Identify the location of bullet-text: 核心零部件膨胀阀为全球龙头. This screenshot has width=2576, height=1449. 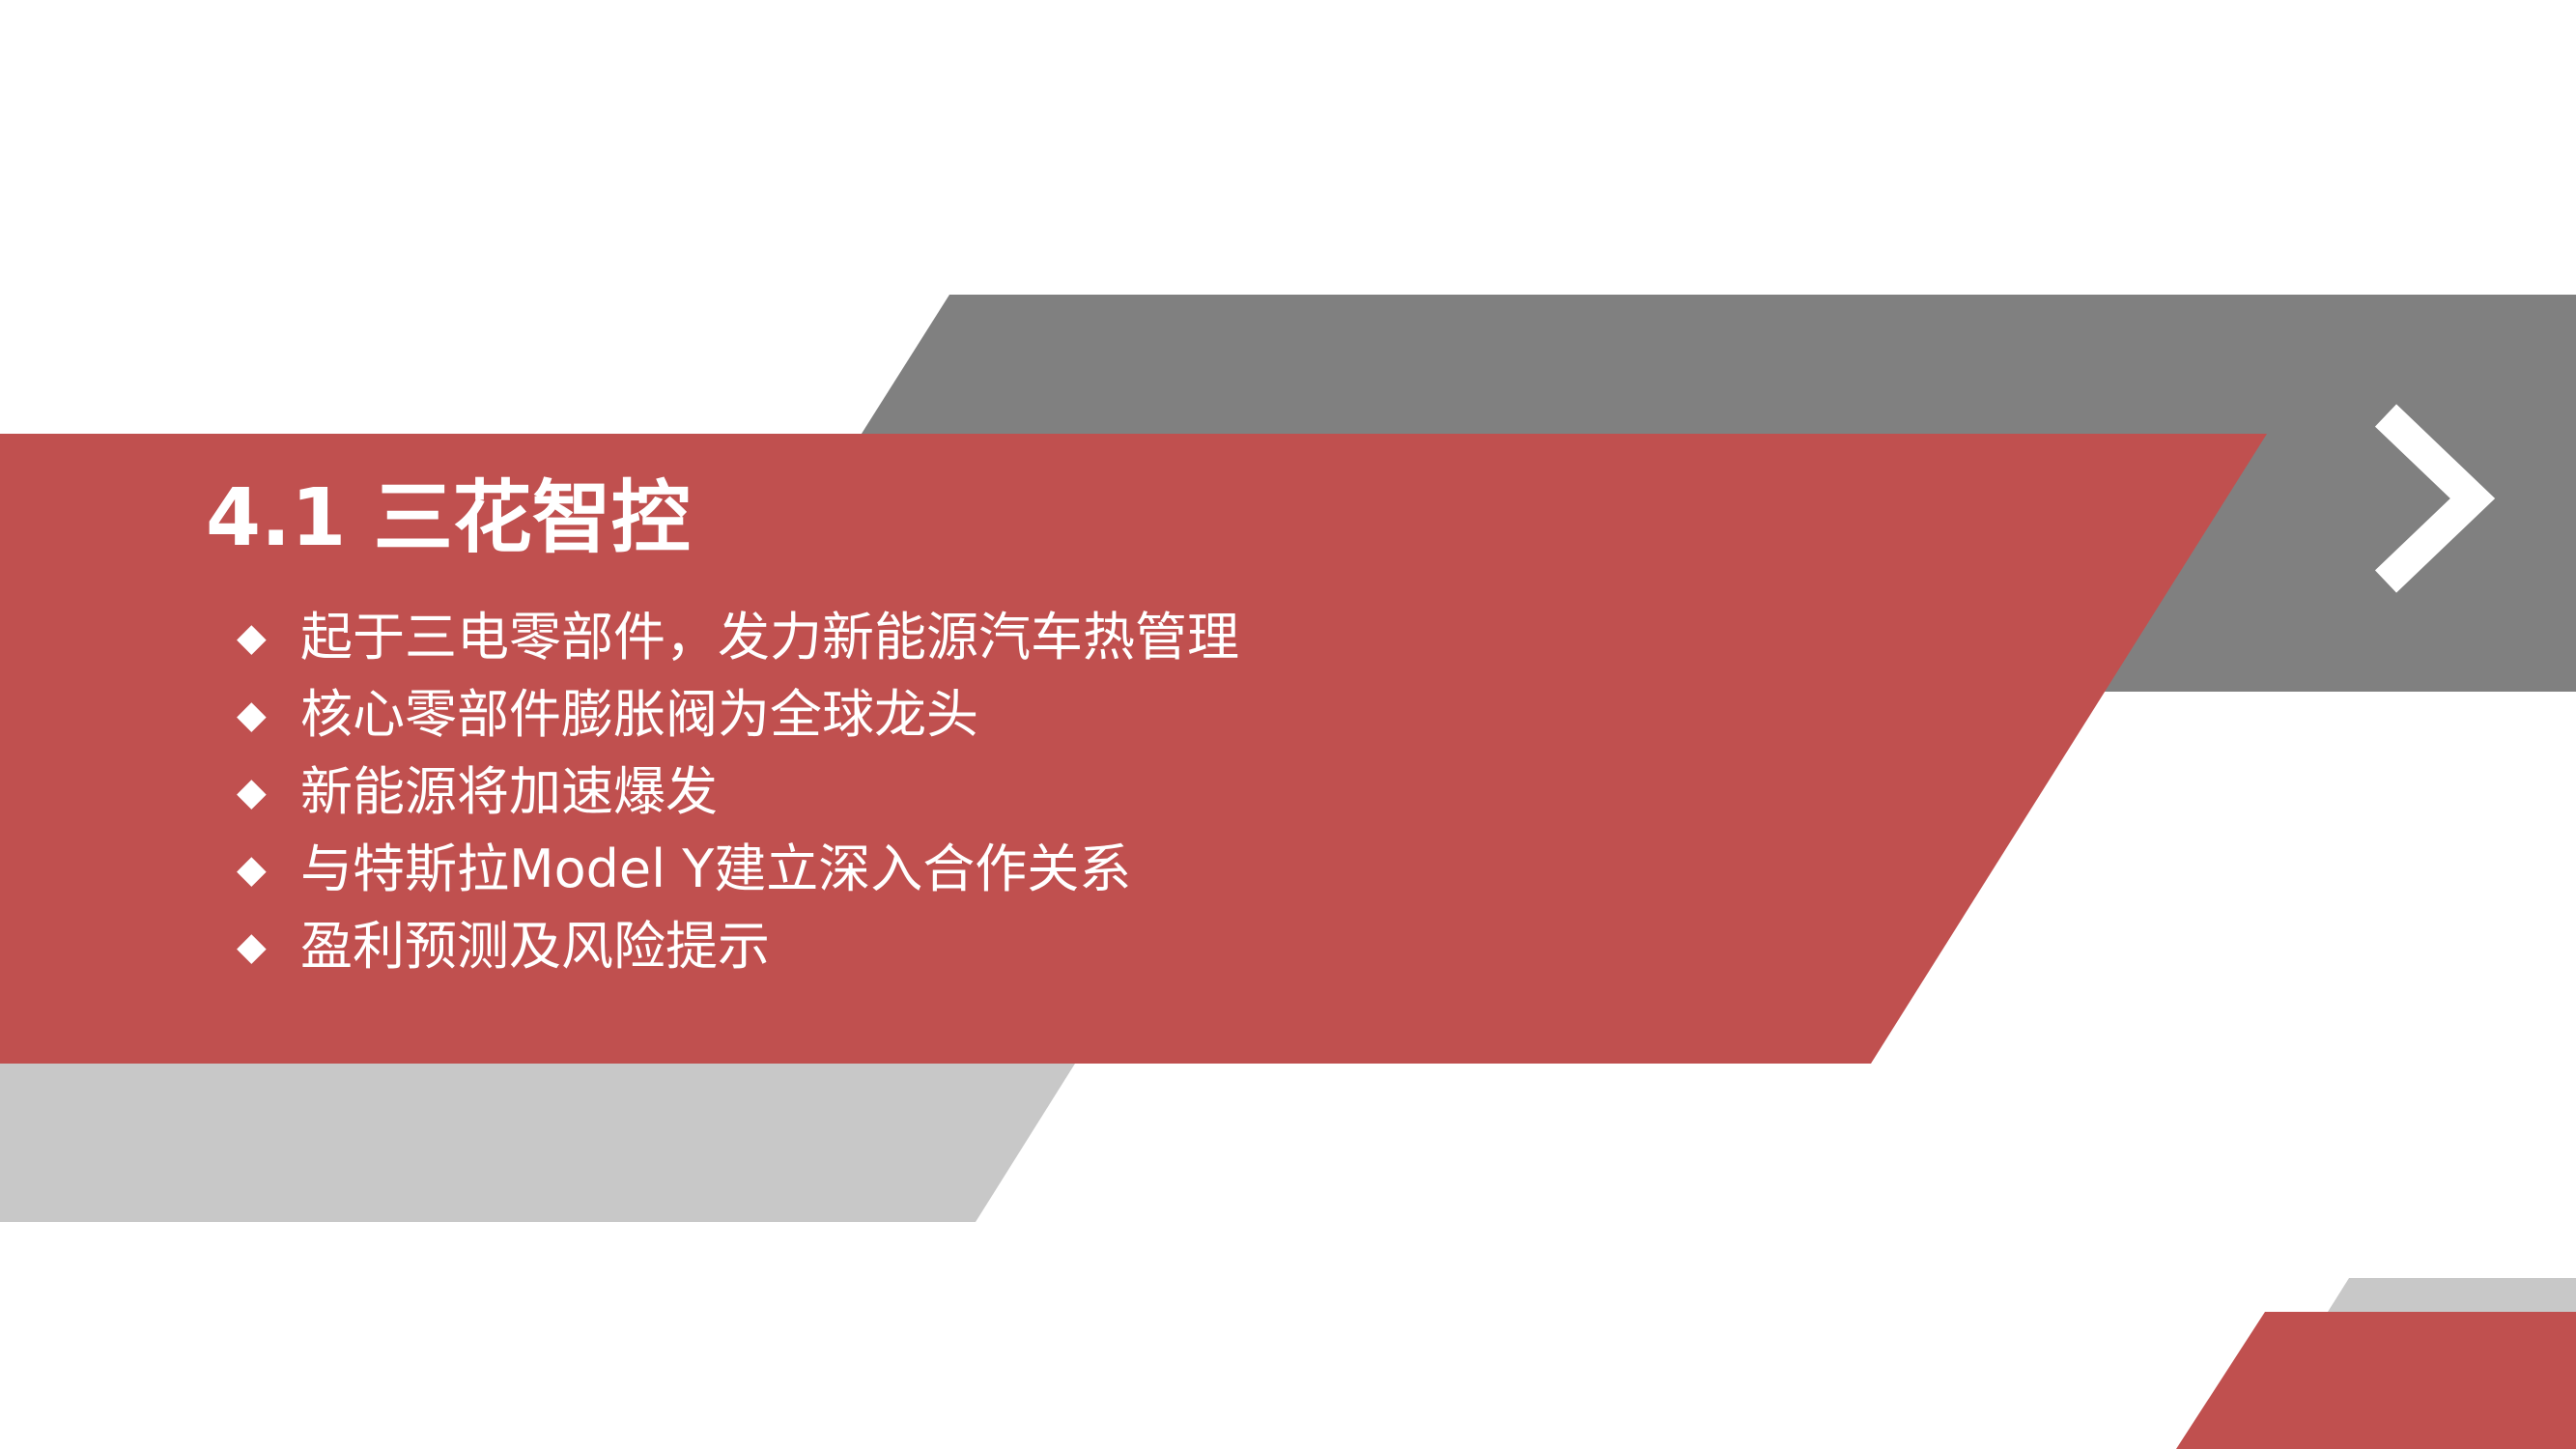
(639, 714).